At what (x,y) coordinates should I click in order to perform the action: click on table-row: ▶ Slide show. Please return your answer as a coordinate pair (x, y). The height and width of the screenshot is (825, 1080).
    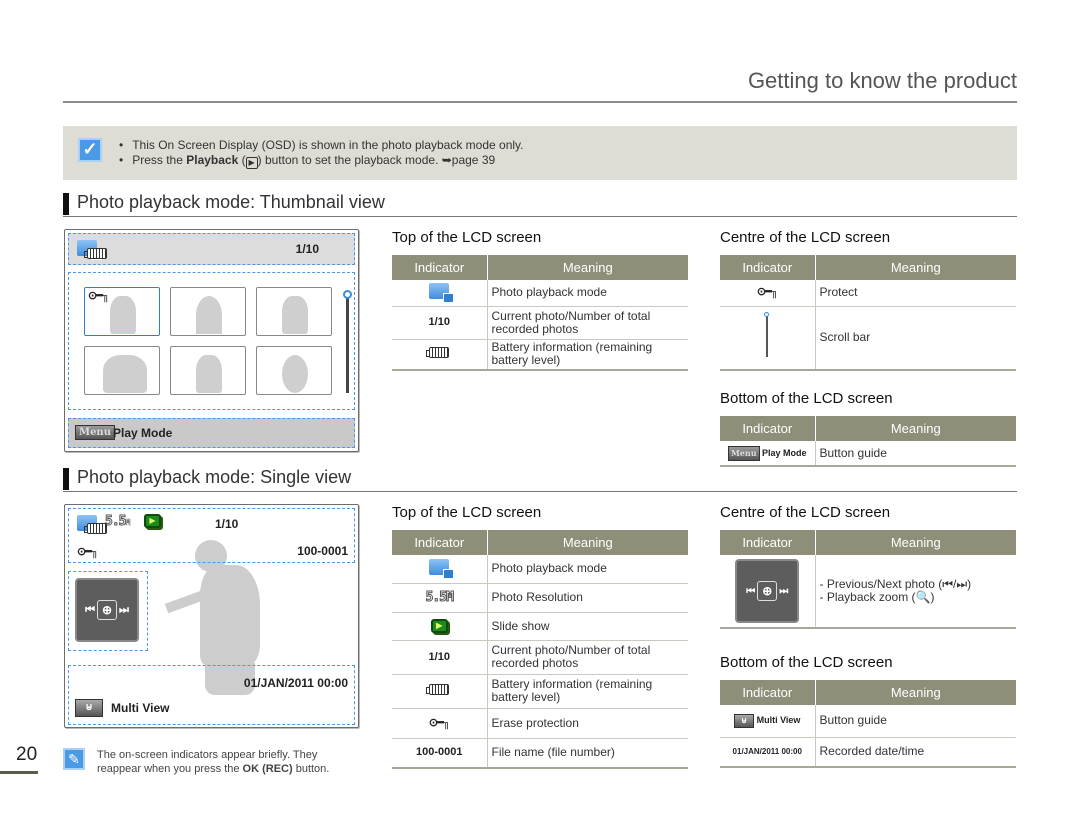
    Looking at the image, I should click on (540, 626).